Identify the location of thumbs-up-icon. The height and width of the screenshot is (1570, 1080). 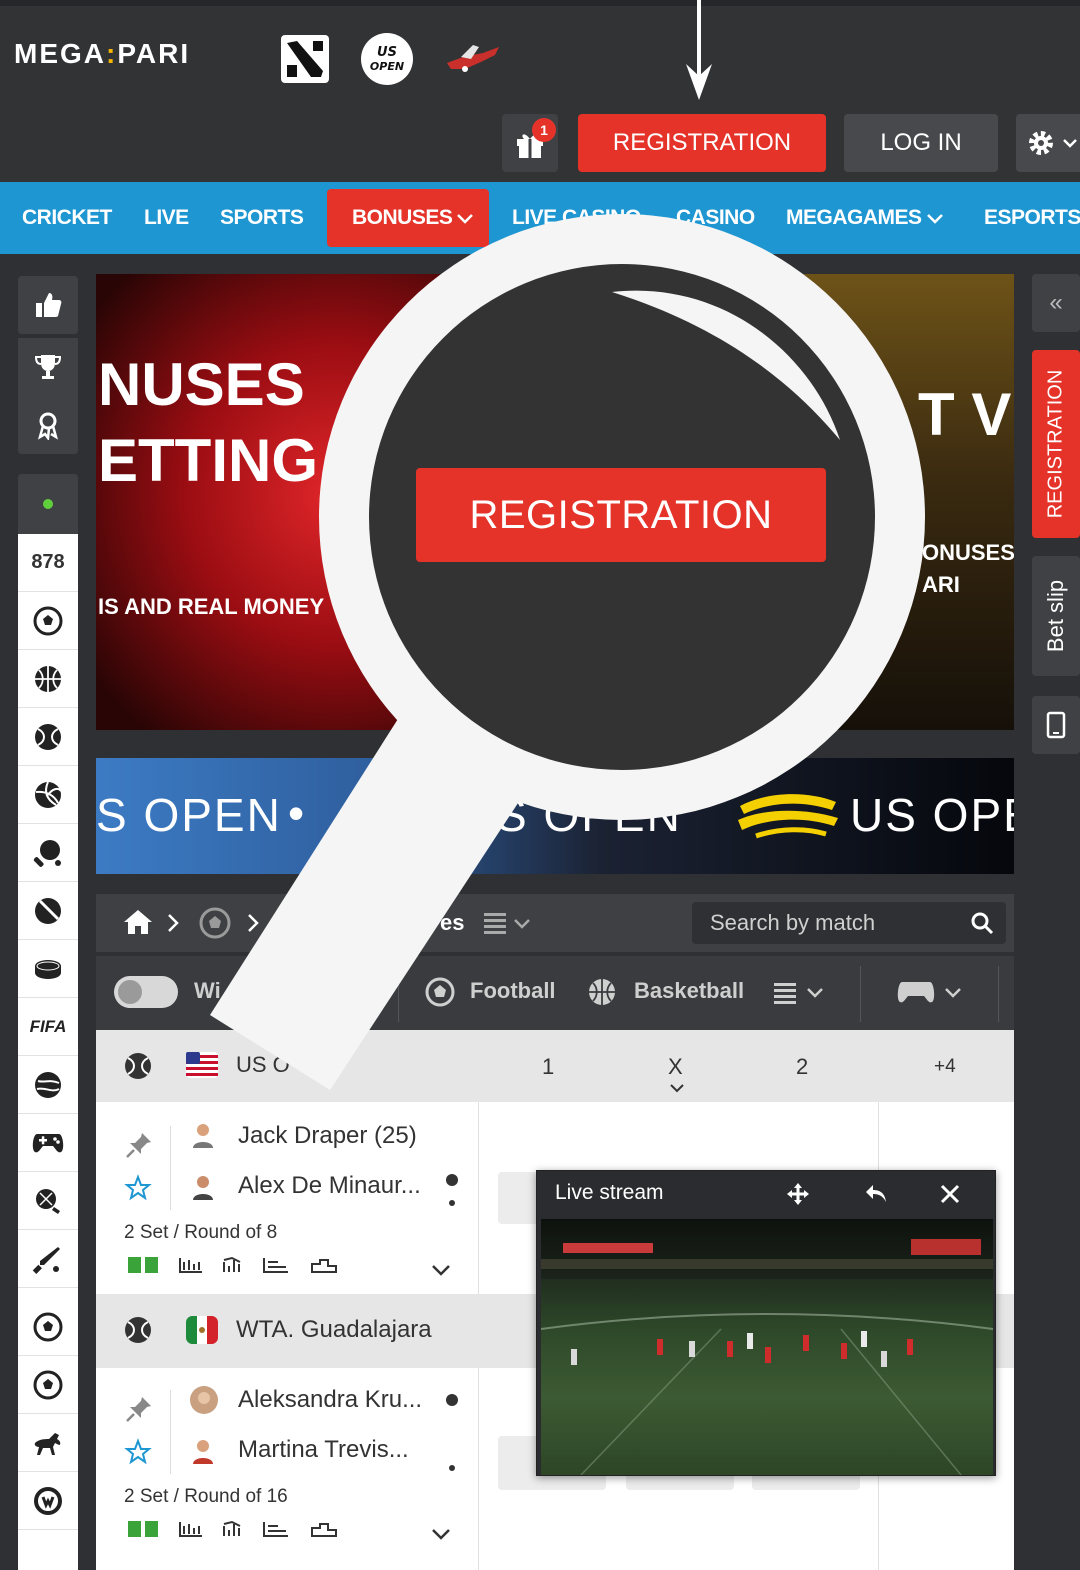
(49, 305).